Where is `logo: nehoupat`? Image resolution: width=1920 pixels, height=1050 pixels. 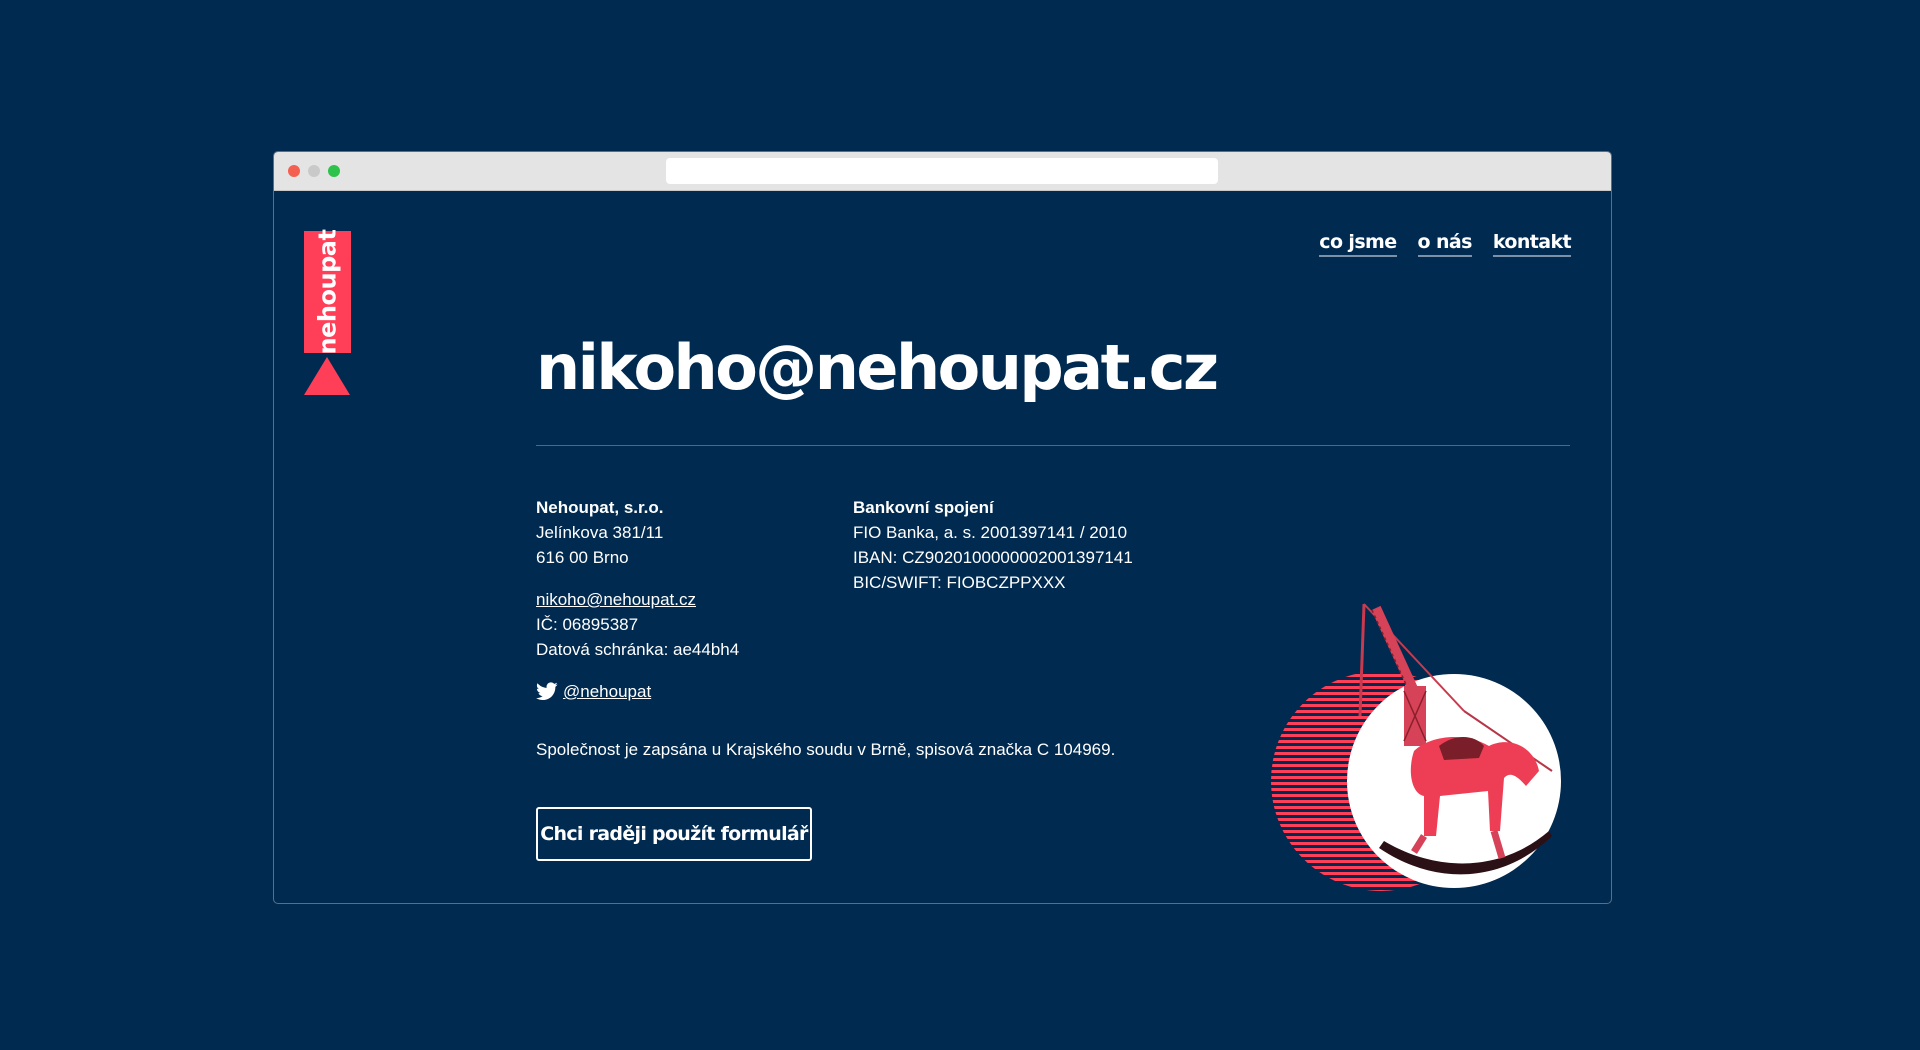
logo: nehoupat is located at coordinates (328, 312).